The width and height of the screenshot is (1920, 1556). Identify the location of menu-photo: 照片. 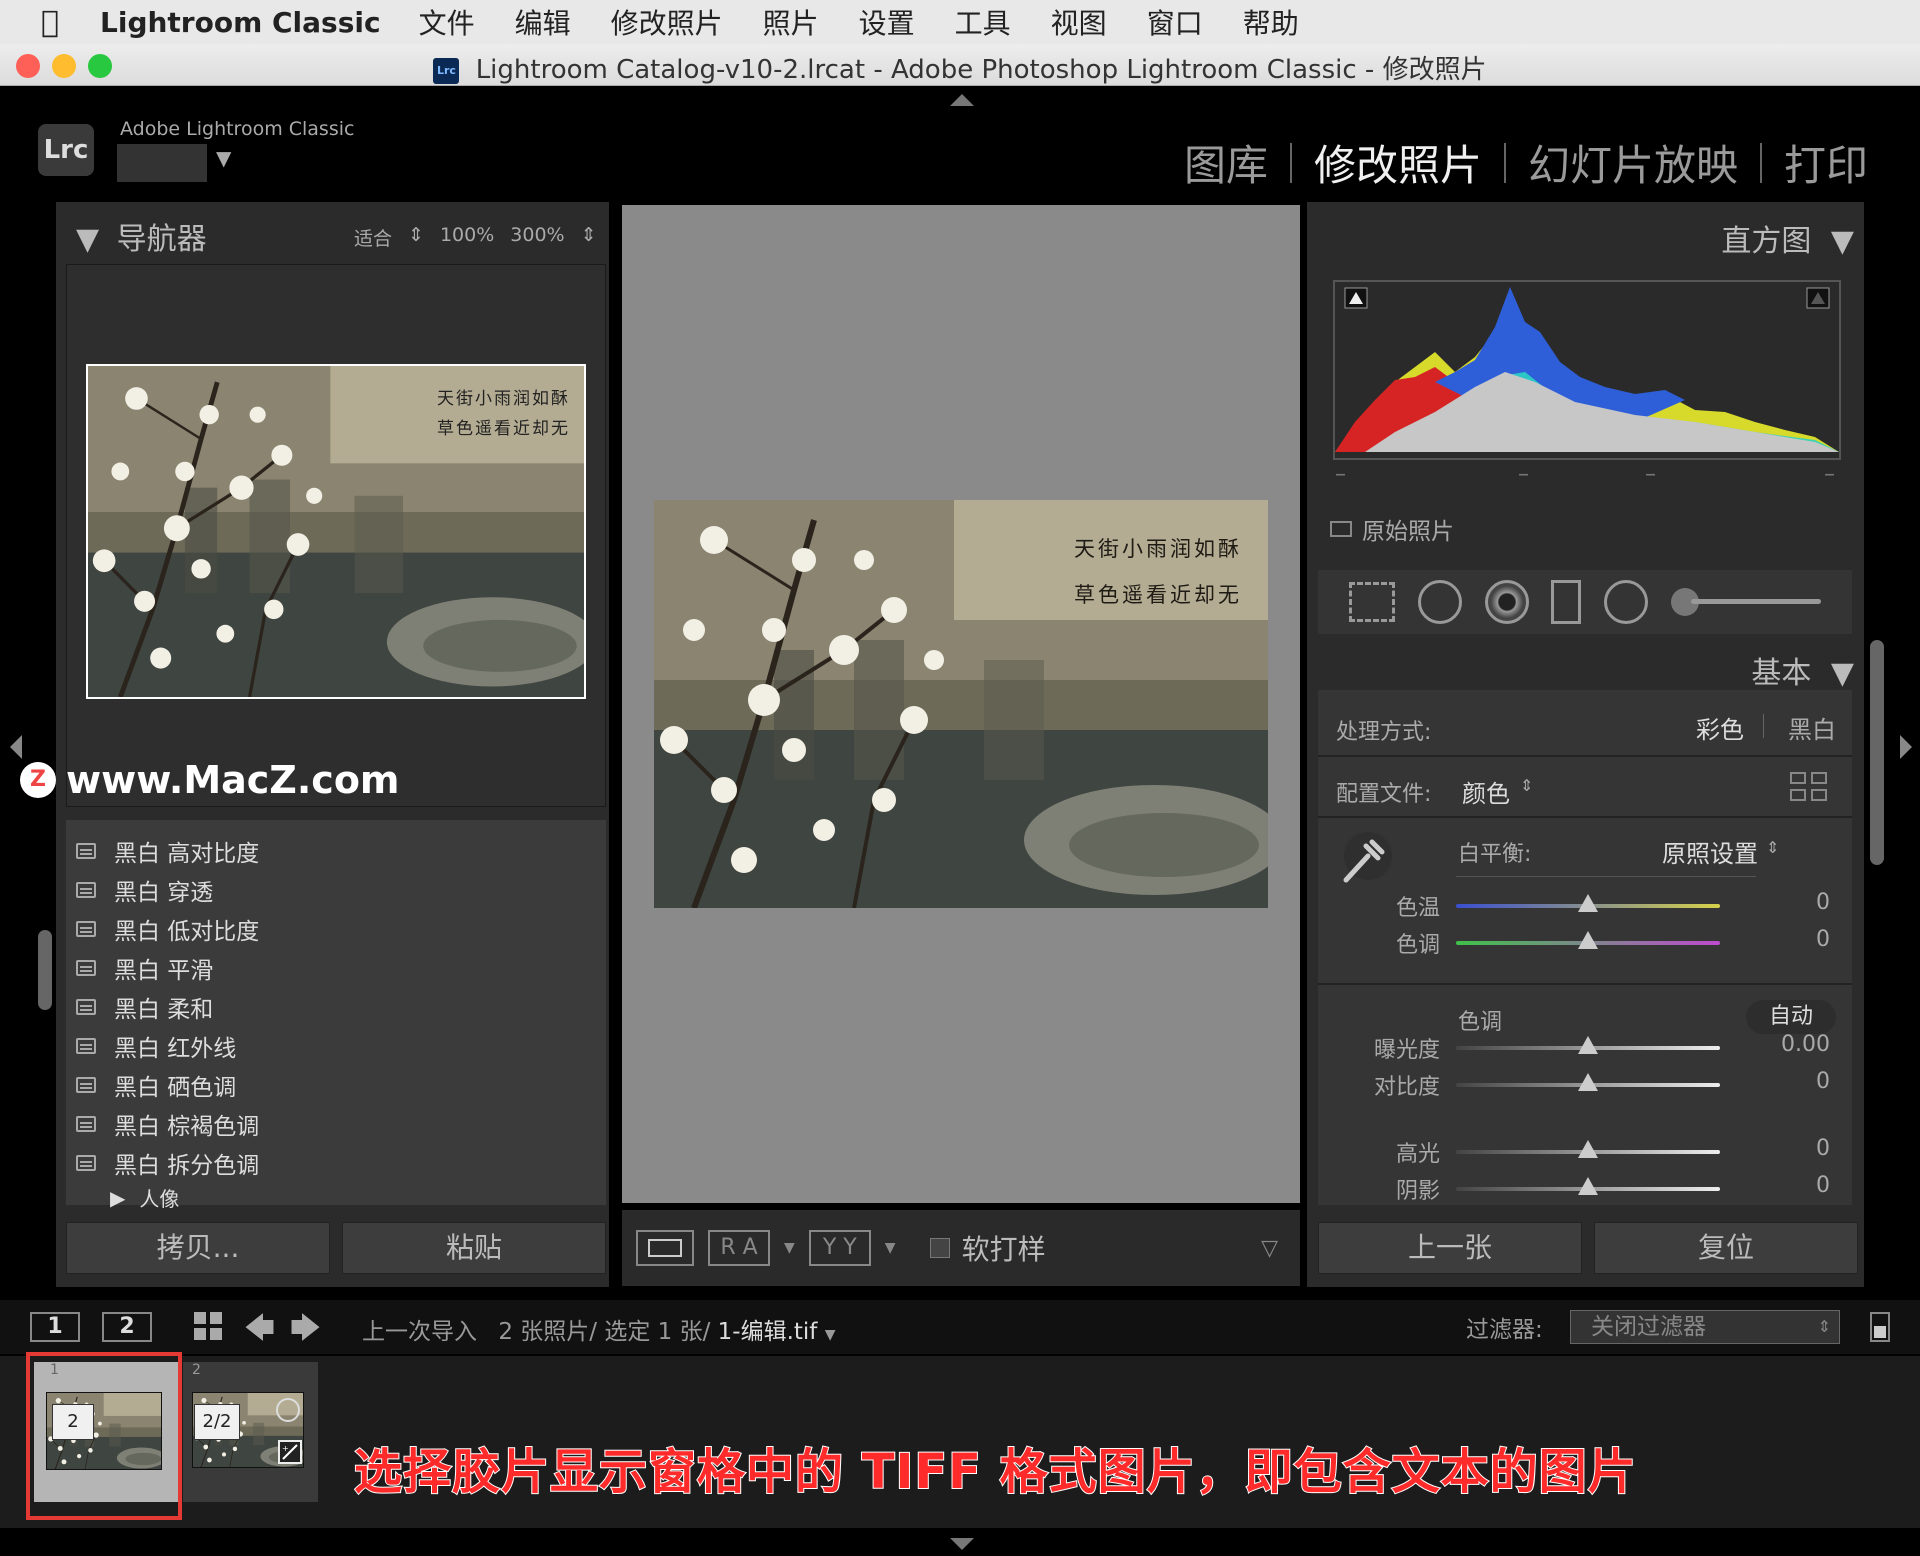
(791, 22).